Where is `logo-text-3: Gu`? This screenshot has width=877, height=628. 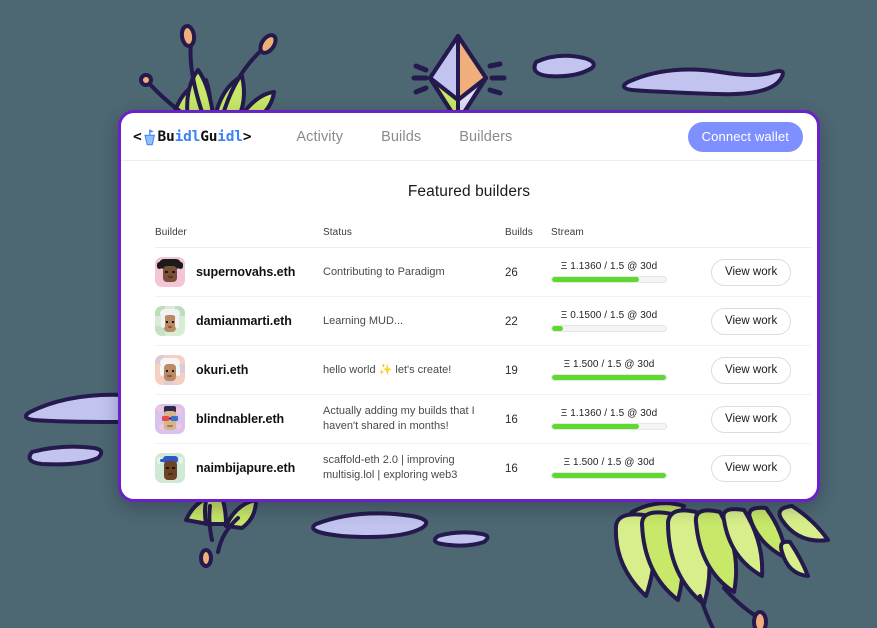
logo-text-3: Gu is located at coordinates (209, 136).